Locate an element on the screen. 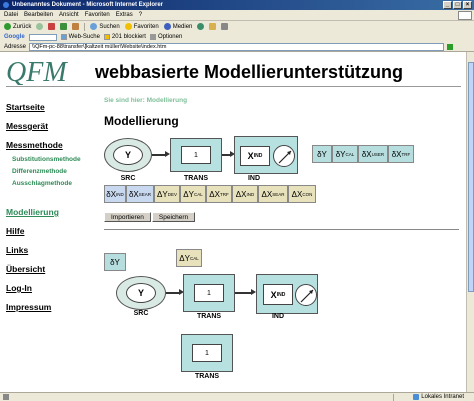  breadcrumb: Sie sind hier: Modellierung is located at coordinates (146, 100).